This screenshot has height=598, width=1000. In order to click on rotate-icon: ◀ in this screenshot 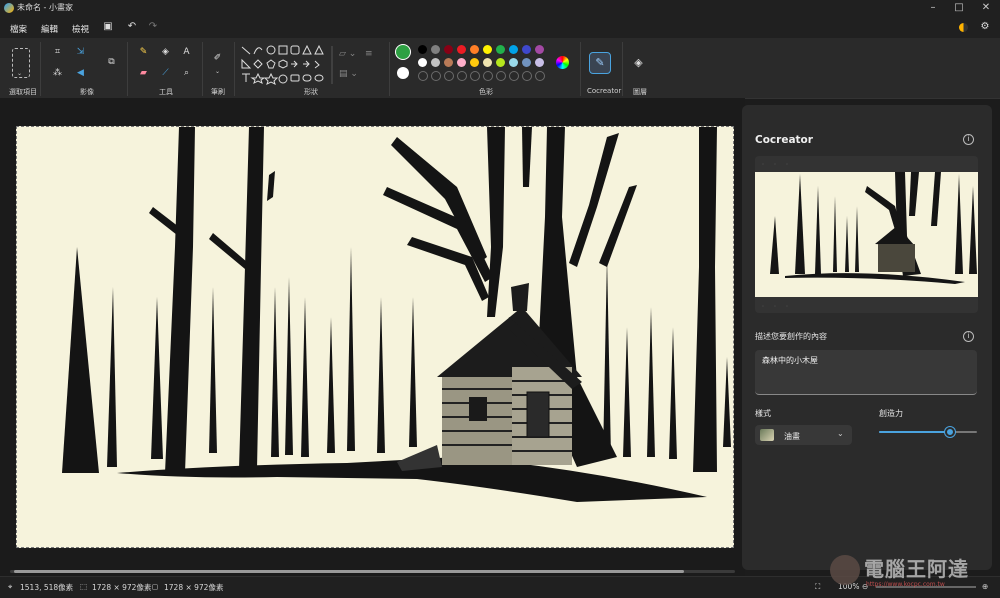, I will do `click(80, 73)`.